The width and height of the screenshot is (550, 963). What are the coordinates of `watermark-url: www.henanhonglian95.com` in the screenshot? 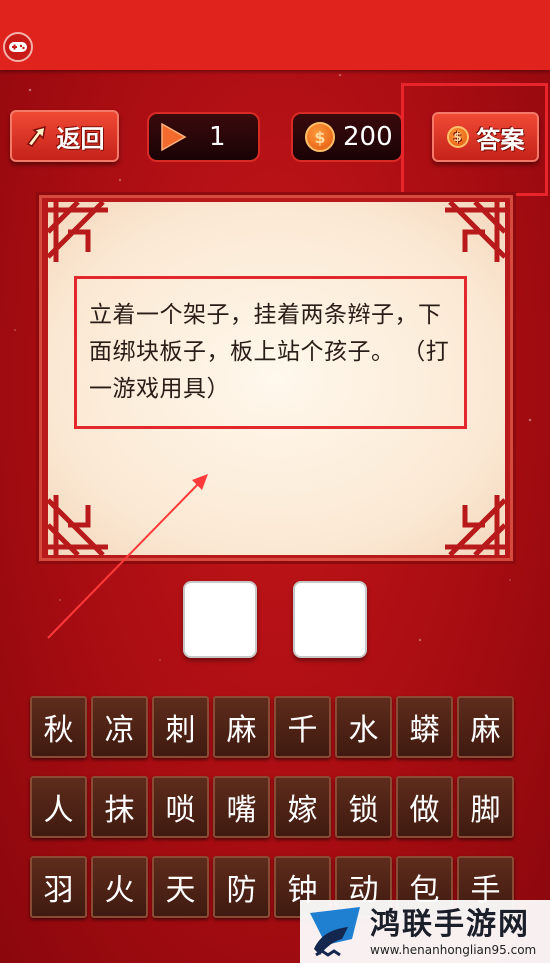 It's located at (453, 949).